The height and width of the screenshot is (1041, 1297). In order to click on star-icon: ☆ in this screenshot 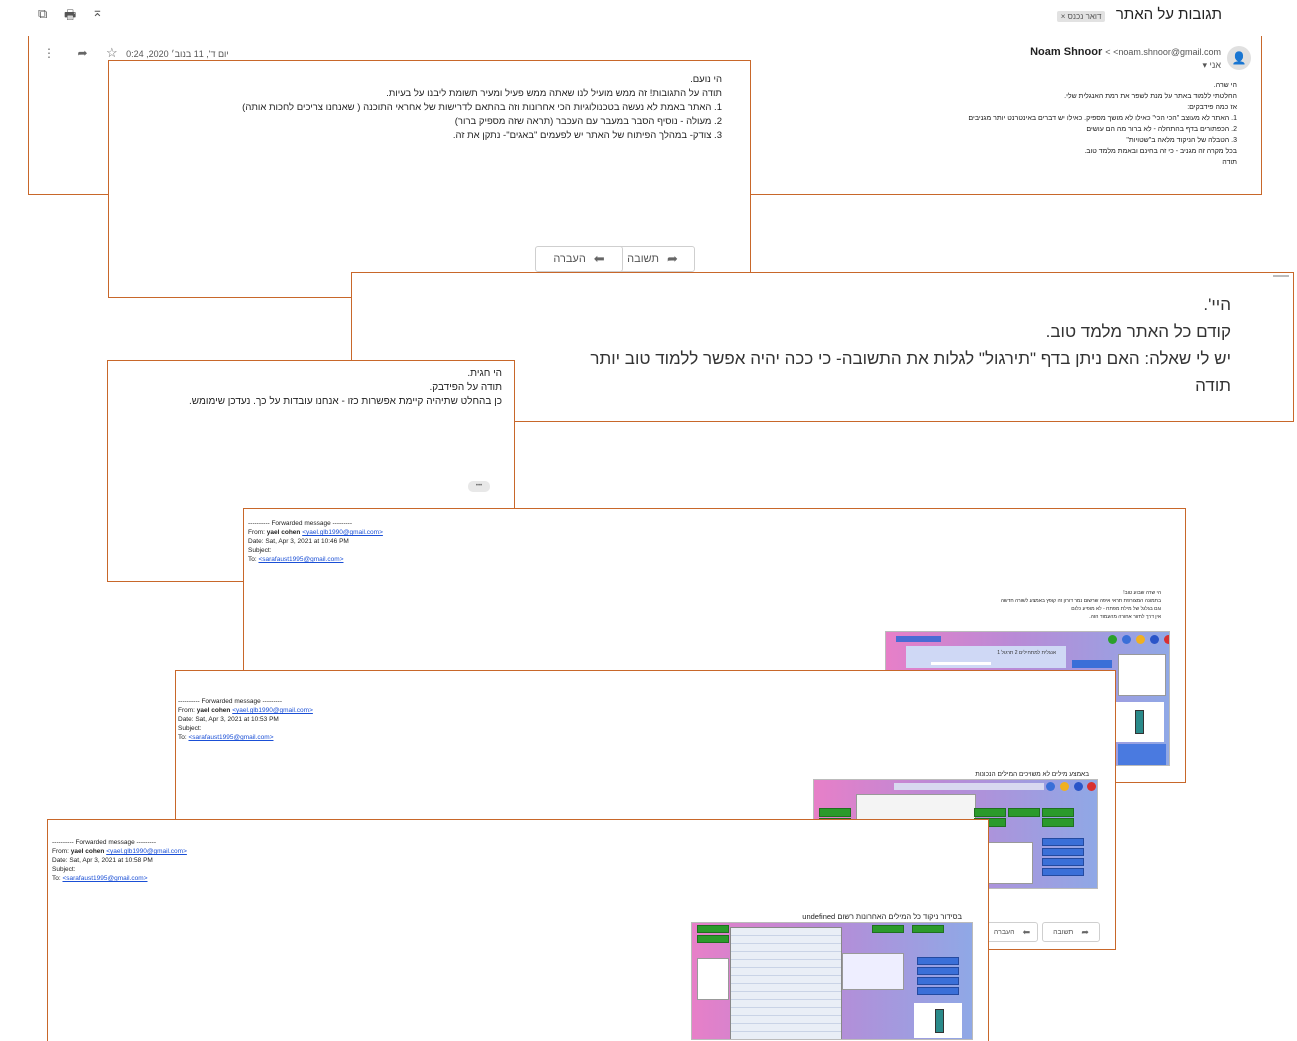, I will do `click(112, 52)`.